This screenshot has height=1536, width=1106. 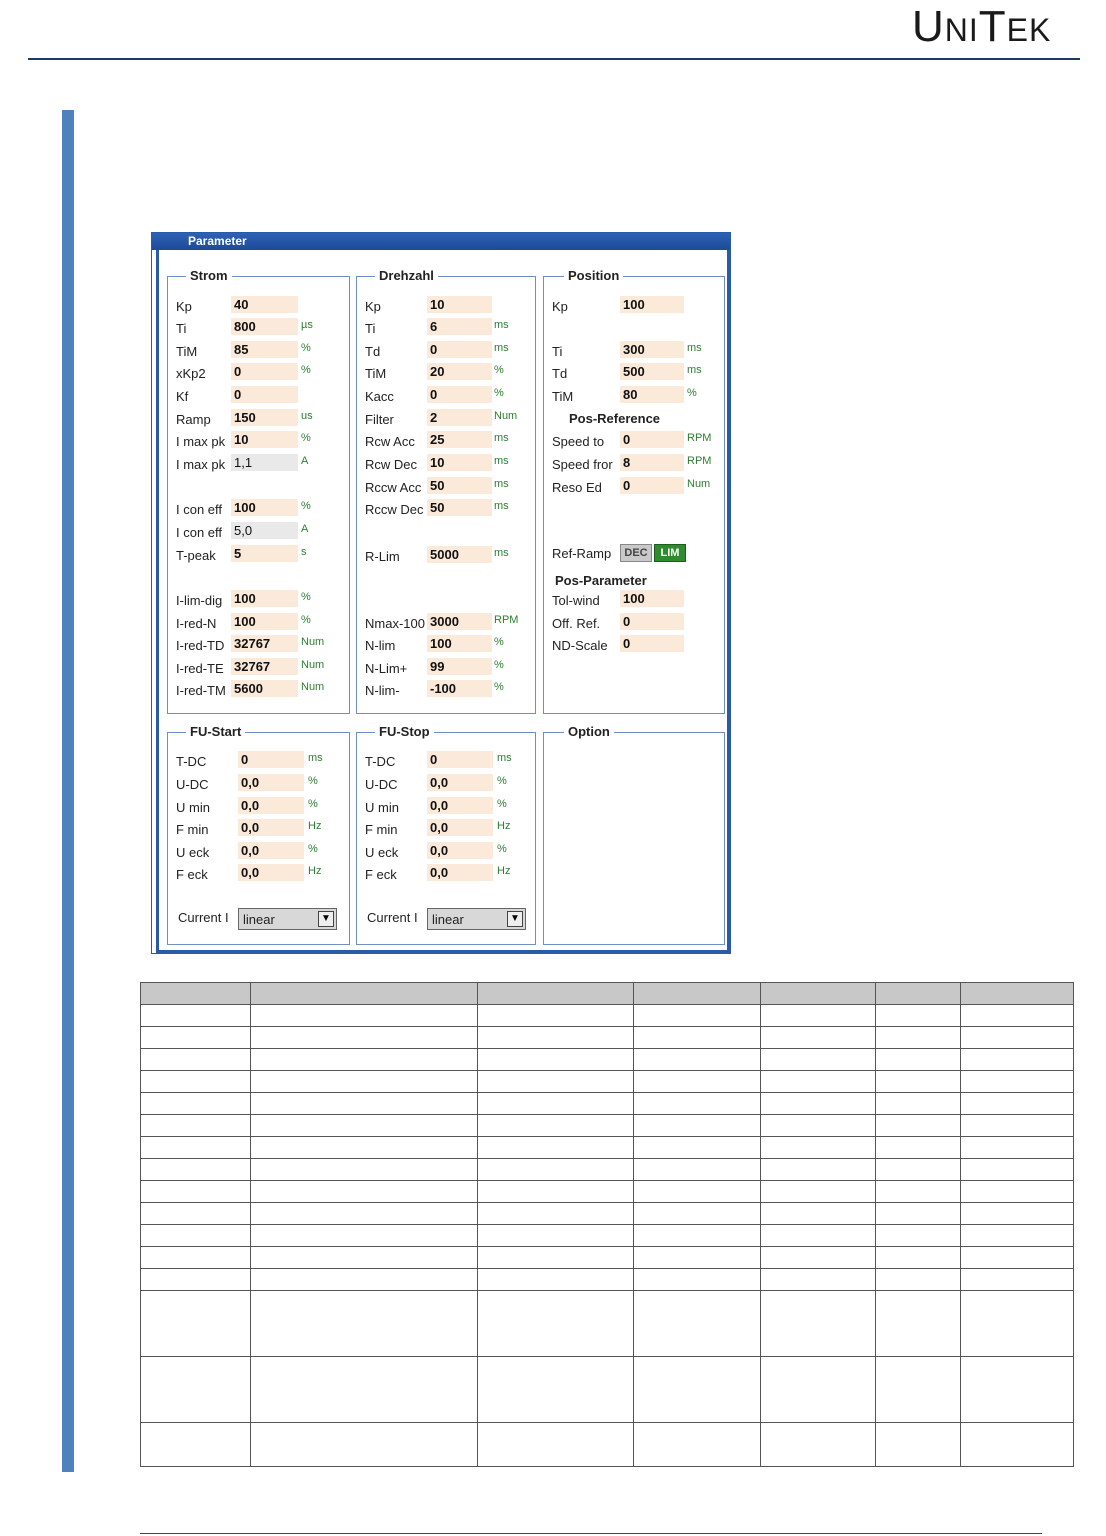 I want to click on param-row: Ti 800 µs, so click(x=258, y=328).